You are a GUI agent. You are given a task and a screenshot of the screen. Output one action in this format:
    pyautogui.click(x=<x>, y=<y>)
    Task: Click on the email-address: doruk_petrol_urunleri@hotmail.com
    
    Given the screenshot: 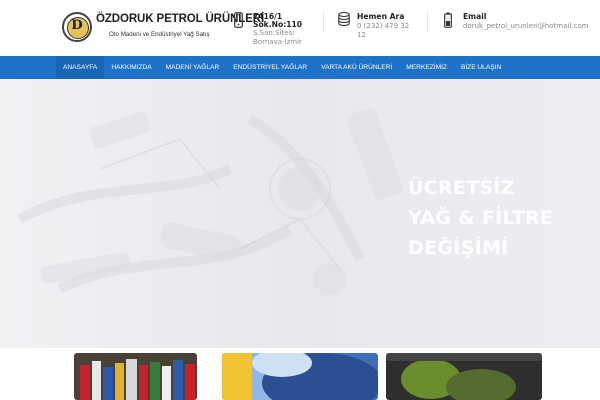 What is the action you would take?
    pyautogui.click(x=525, y=26)
    